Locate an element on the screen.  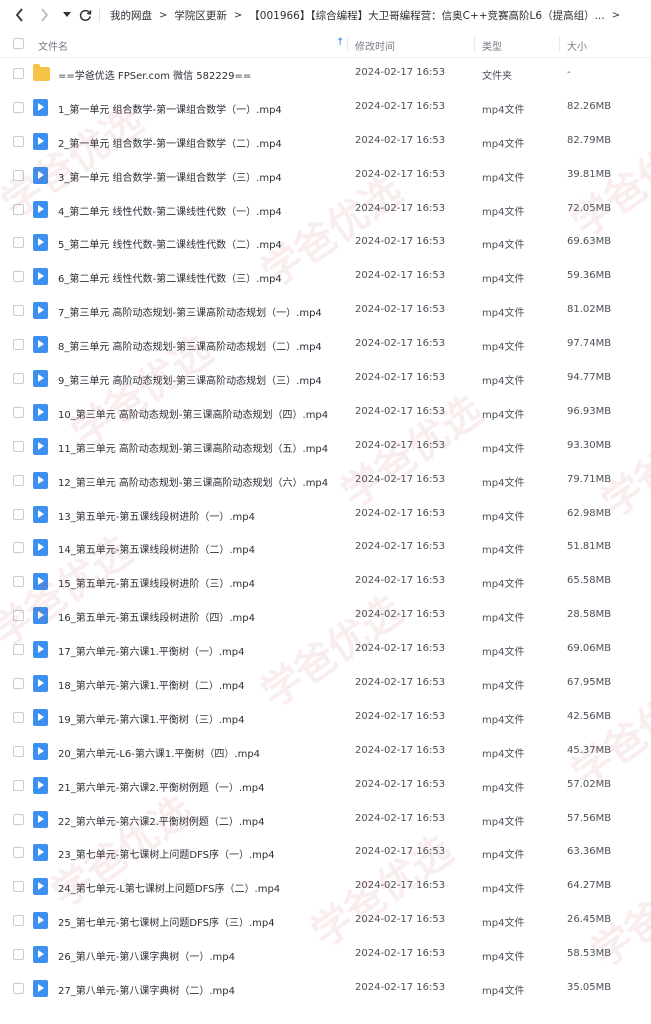
file-name: 23_第七单元-第七课树上问题DFS序（一）.mp4 is located at coordinates (166, 853).